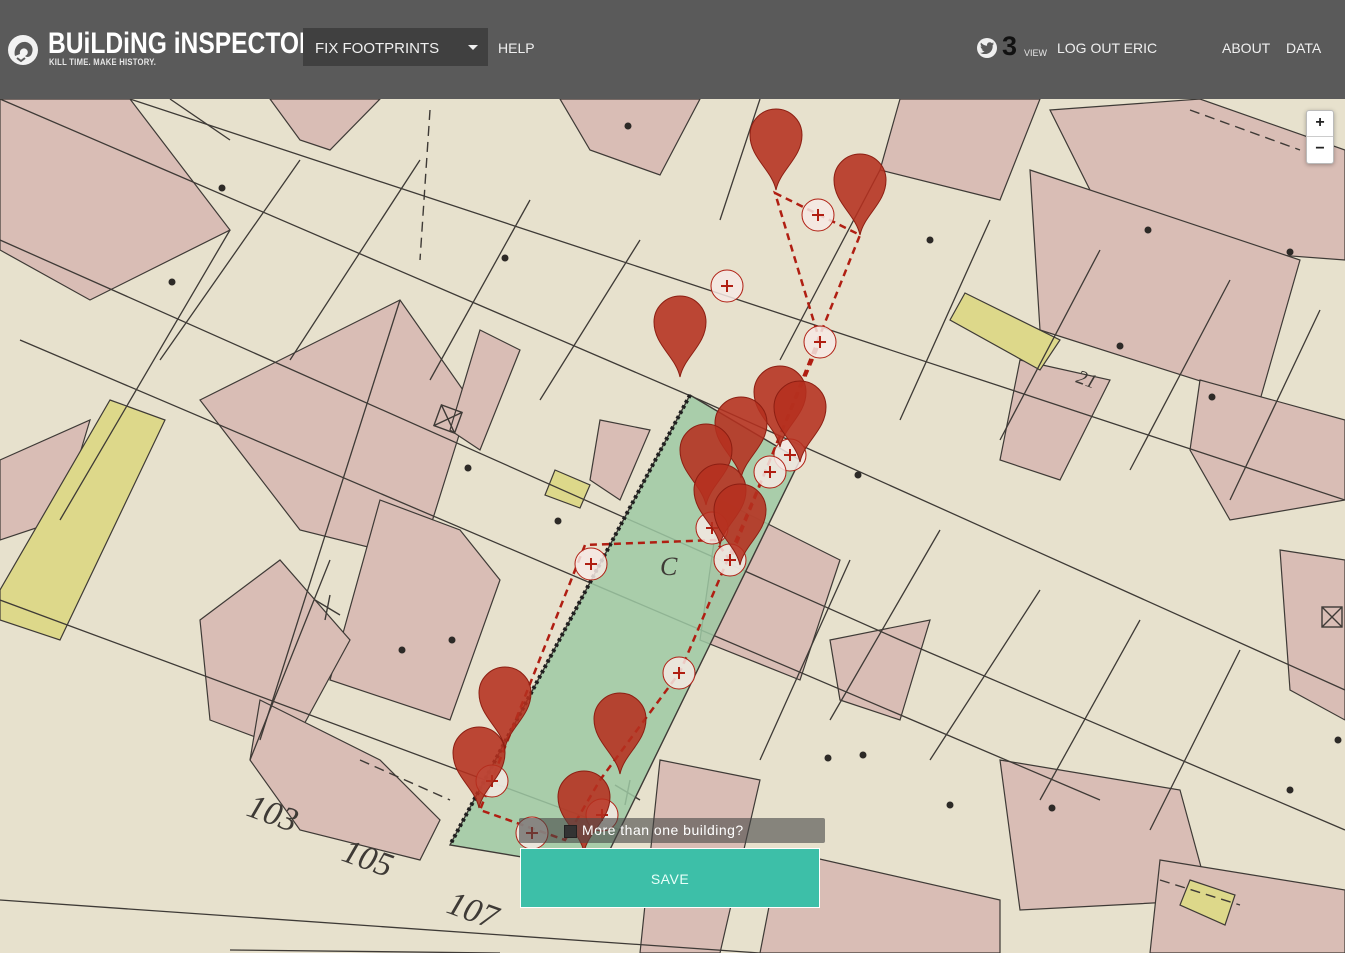  Describe the element at coordinates (1303, 48) in the screenshot. I see `data-link: DATA` at that location.